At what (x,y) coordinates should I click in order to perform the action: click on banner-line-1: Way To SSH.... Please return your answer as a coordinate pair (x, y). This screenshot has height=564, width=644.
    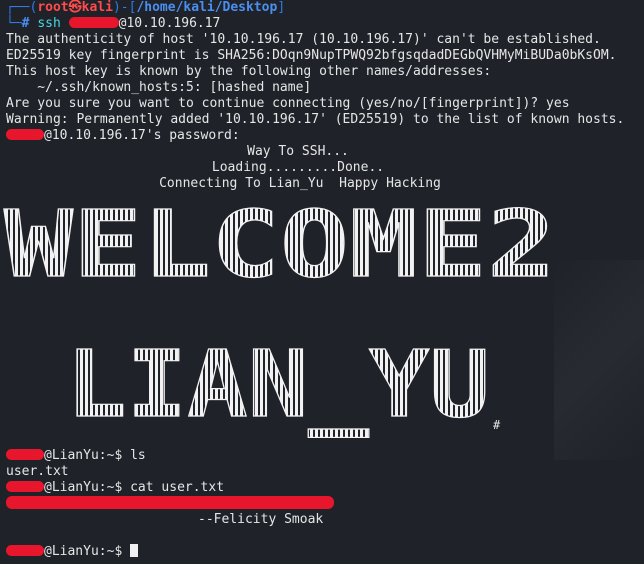
    Looking at the image, I should click on (298, 151).